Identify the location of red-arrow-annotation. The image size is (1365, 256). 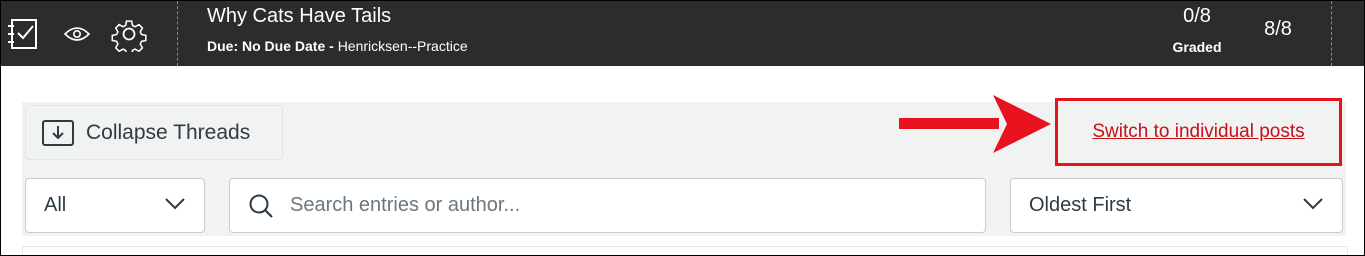
(975, 124).